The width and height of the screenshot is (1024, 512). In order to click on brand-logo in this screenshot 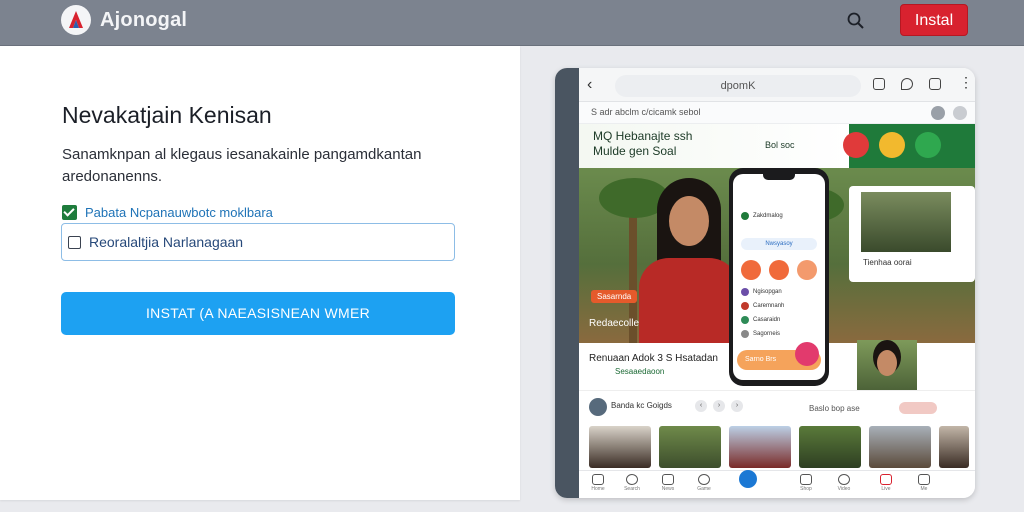, I will do `click(76, 20)`.